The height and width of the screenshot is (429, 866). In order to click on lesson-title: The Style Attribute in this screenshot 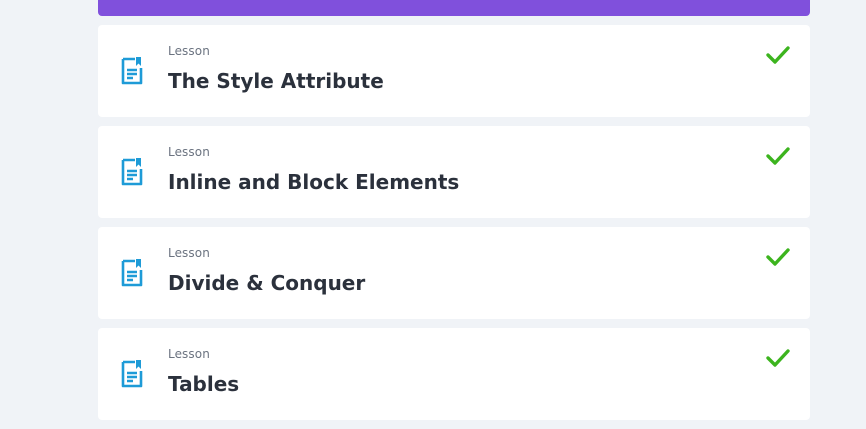, I will do `click(276, 81)`.